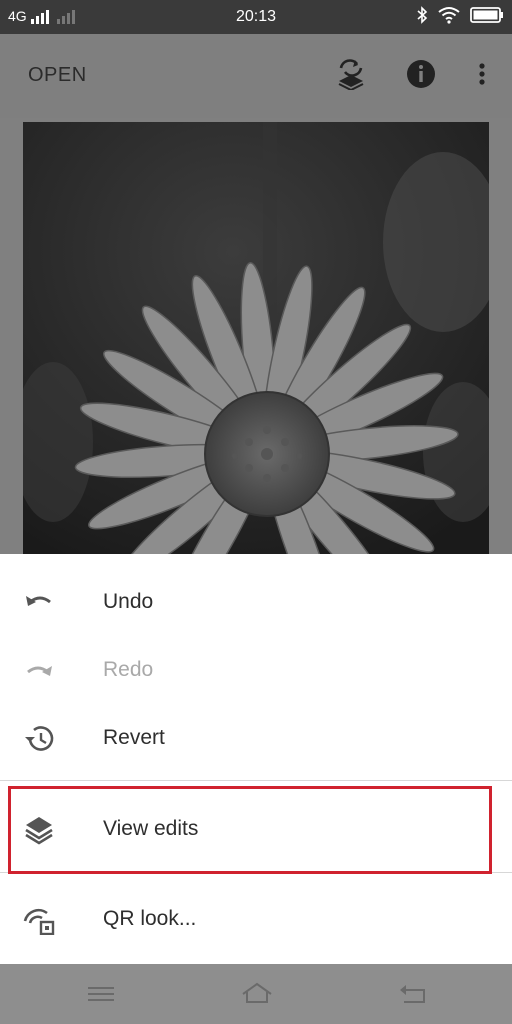 This screenshot has width=512, height=1024. I want to click on wifi-icon, so click(449, 15).